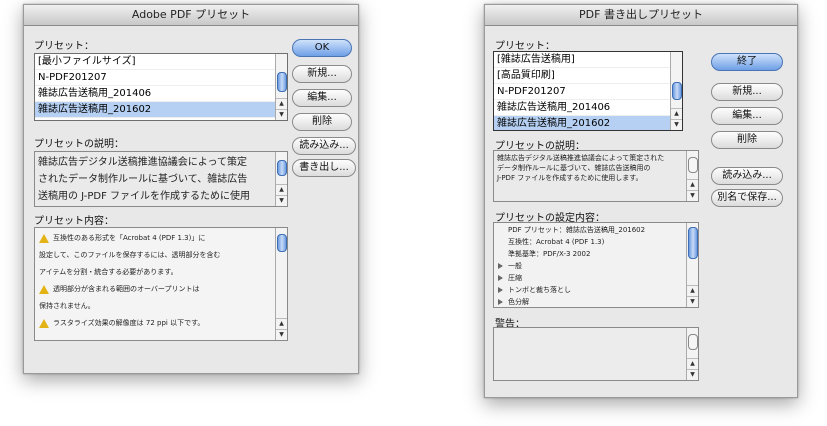 This screenshot has width=827, height=426. I want to click on content-line-text: 互換性のある形式を「Acrobat 4 (PDF 1.3)」に, so click(129, 238).